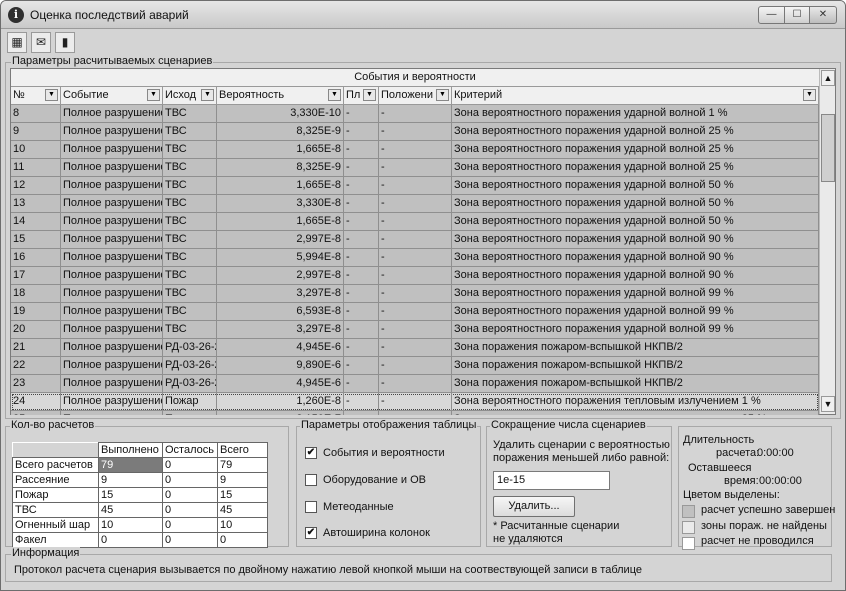  What do you see at coordinates (311, 533) in the screenshot?
I see `checkbox-autowidth: ✔` at bounding box center [311, 533].